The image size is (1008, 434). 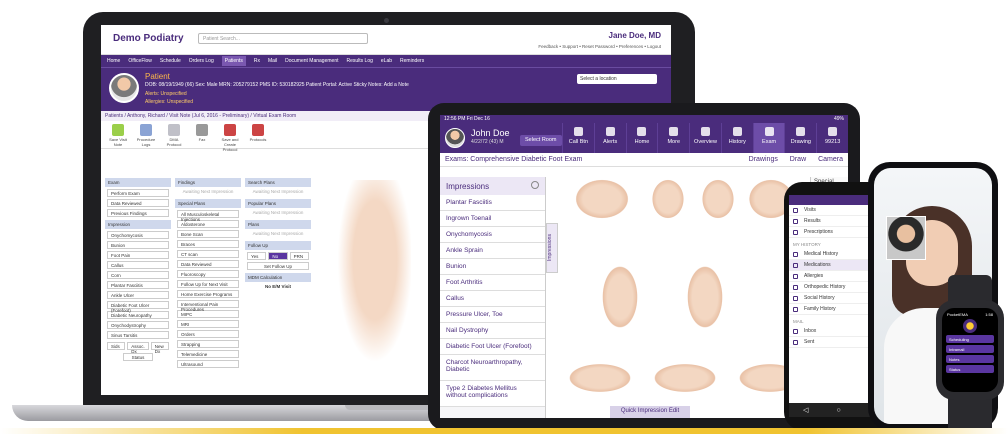 I want to click on special-plan-item: Braces, so click(x=208, y=244).